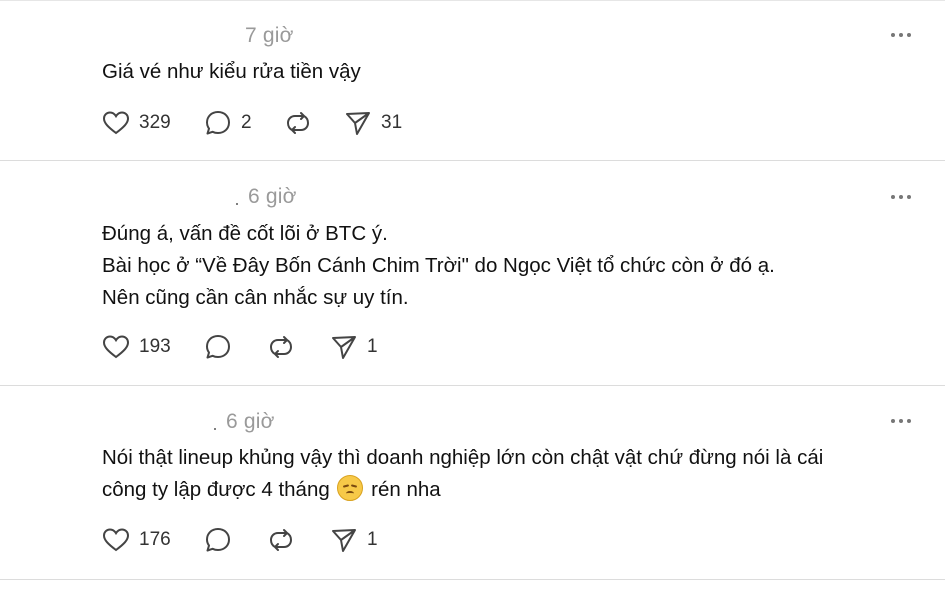  Describe the element at coordinates (216, 489) in the screenshot. I see `post-text-fragment: công ty lập được 4 tháng` at that location.